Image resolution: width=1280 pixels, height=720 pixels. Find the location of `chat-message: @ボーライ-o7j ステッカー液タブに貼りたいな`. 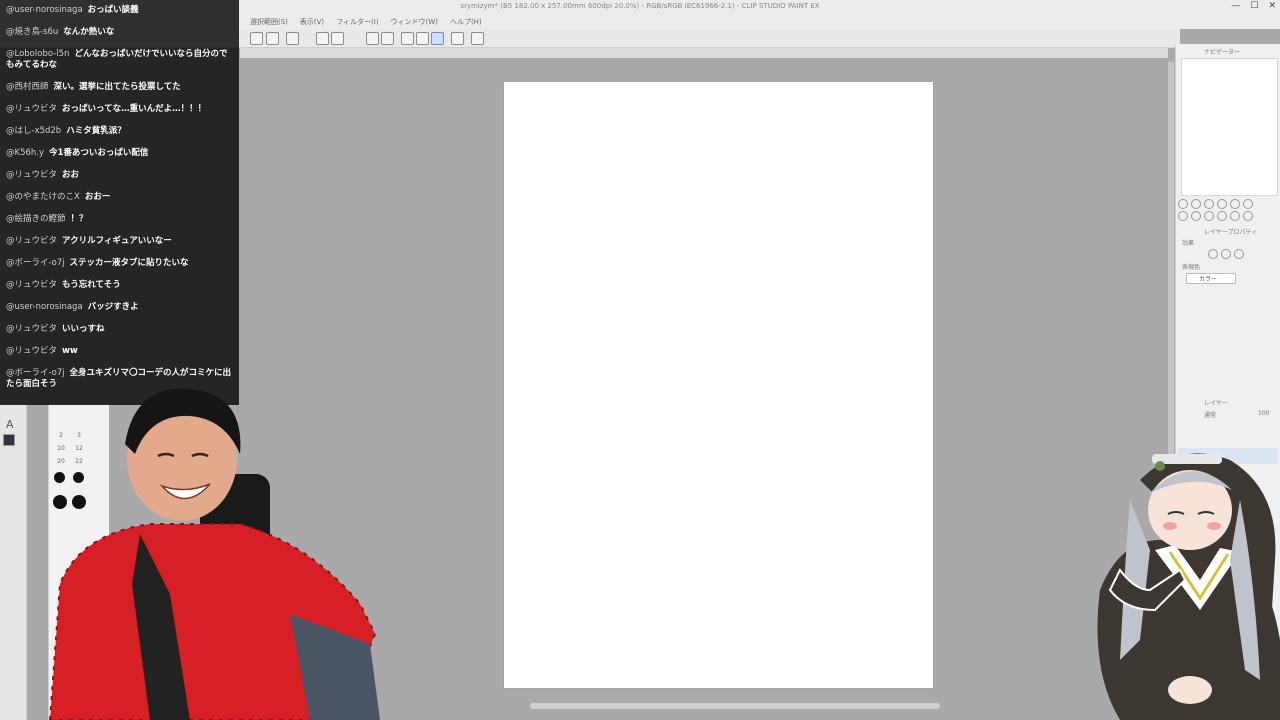

chat-message: @ボーライ-o7j ステッカー液タブに貼りたいな is located at coordinates (120, 263).